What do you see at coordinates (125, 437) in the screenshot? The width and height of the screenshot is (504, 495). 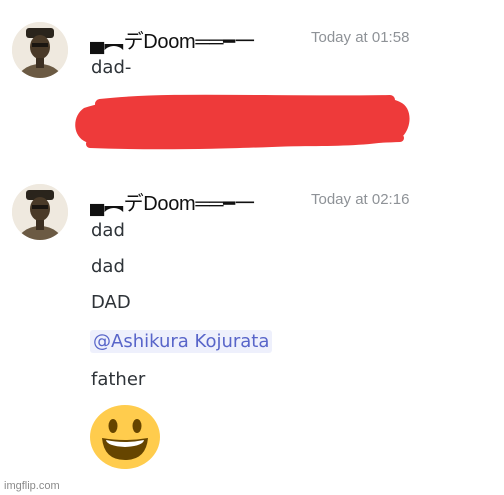 I see `smiley-face-emoji-icon` at bounding box center [125, 437].